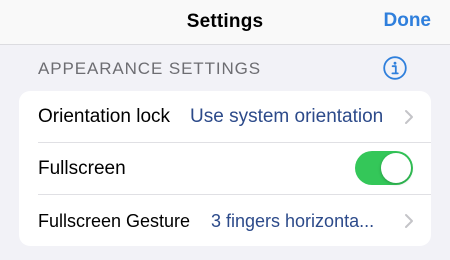 This screenshot has width=450, height=260. What do you see at coordinates (104, 116) in the screenshot?
I see `orientation-lock-label: Orientation lock` at bounding box center [104, 116].